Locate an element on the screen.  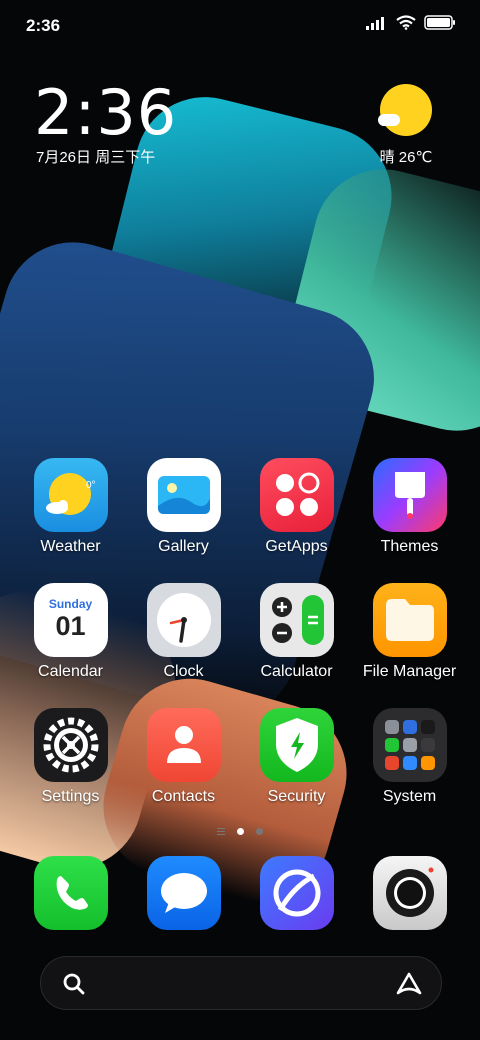
app-contacts: Contacts is located at coordinates (183, 770).